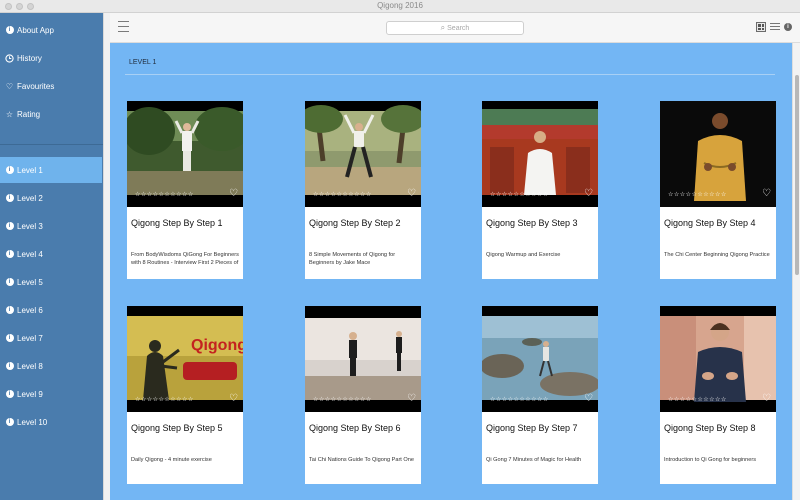  I want to click on window-title: Qigong 2016, so click(400, 5).